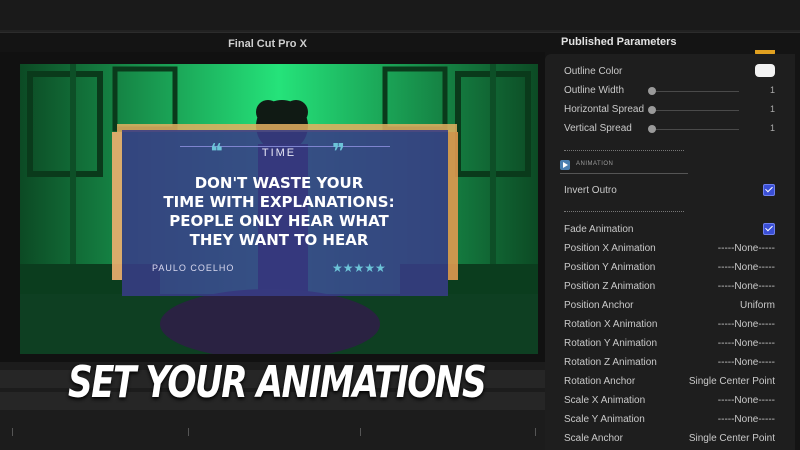 Image resolution: width=800 pixels, height=450 pixels. Describe the element at coordinates (670, 344) in the screenshot. I see `rotation-y-animation-row: Rotation Y Animation -----None-----` at that location.